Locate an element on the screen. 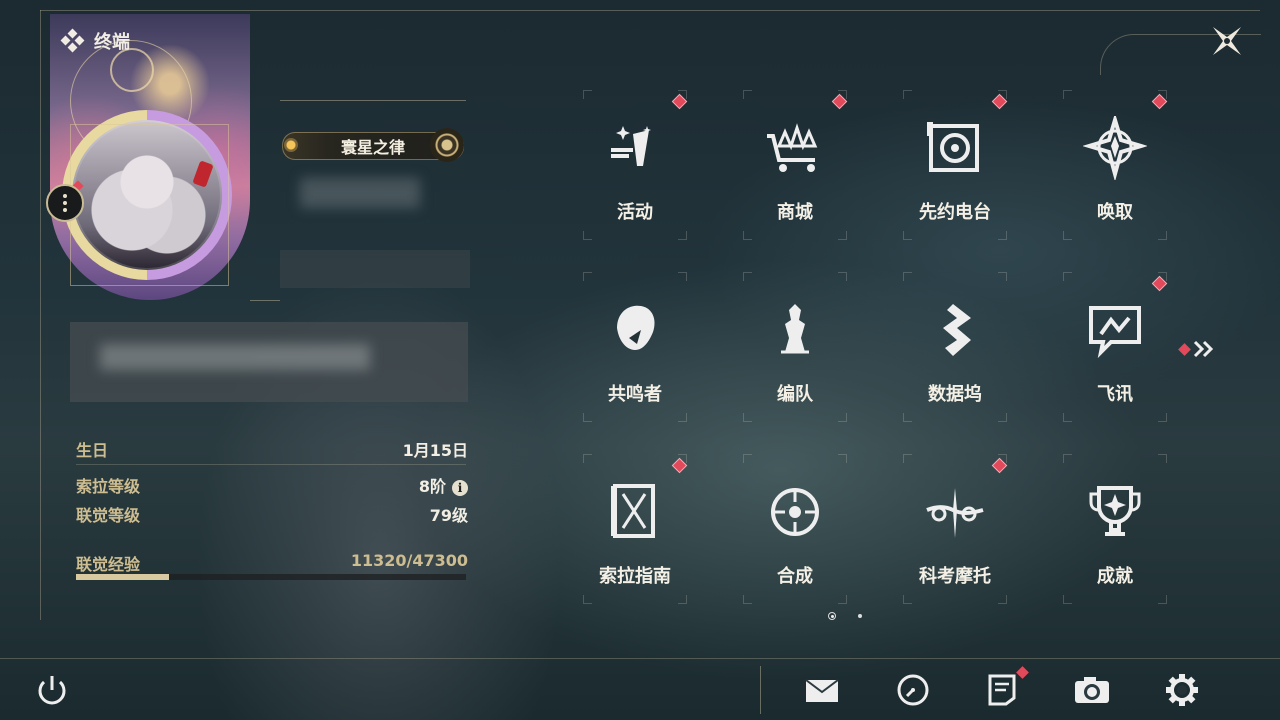  terminal-header: 终端 is located at coordinates (95, 41).